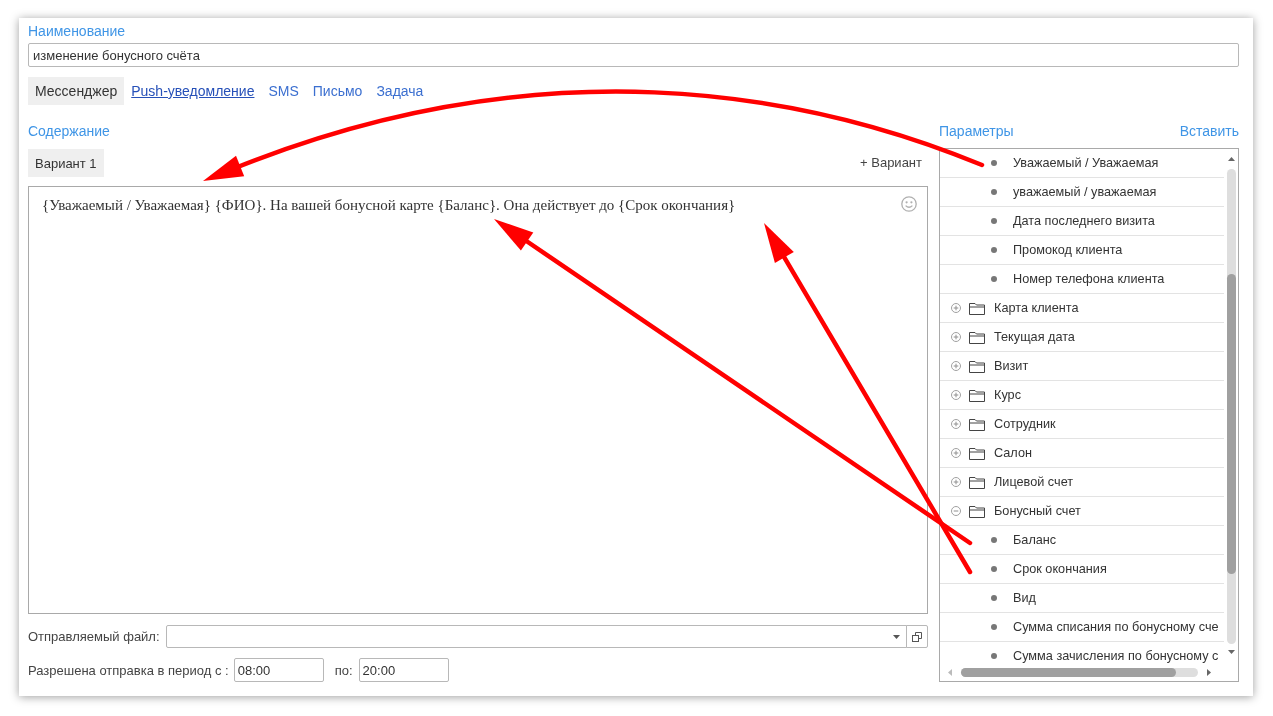  What do you see at coordinates (1035, 540) in the screenshot?
I see `parameter-item: Баланс` at bounding box center [1035, 540].